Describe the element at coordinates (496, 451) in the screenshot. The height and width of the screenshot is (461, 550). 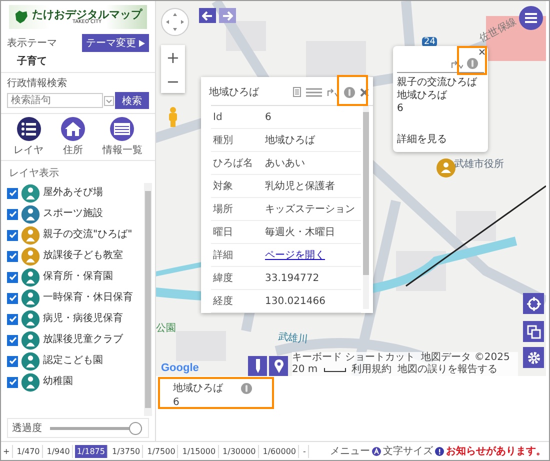
I see `notice-link: お知らせがあります。` at that location.